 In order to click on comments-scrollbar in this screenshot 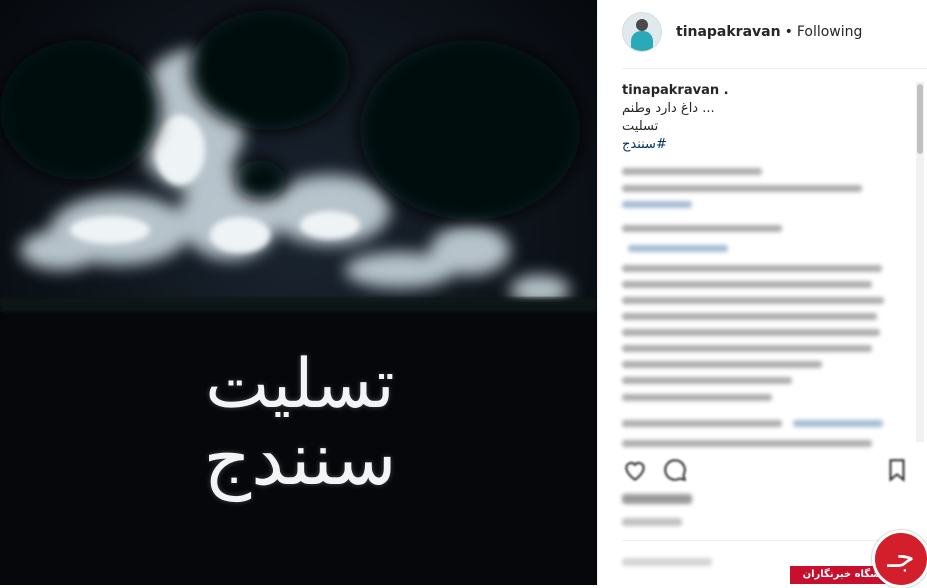, I will do `click(920, 262)`.